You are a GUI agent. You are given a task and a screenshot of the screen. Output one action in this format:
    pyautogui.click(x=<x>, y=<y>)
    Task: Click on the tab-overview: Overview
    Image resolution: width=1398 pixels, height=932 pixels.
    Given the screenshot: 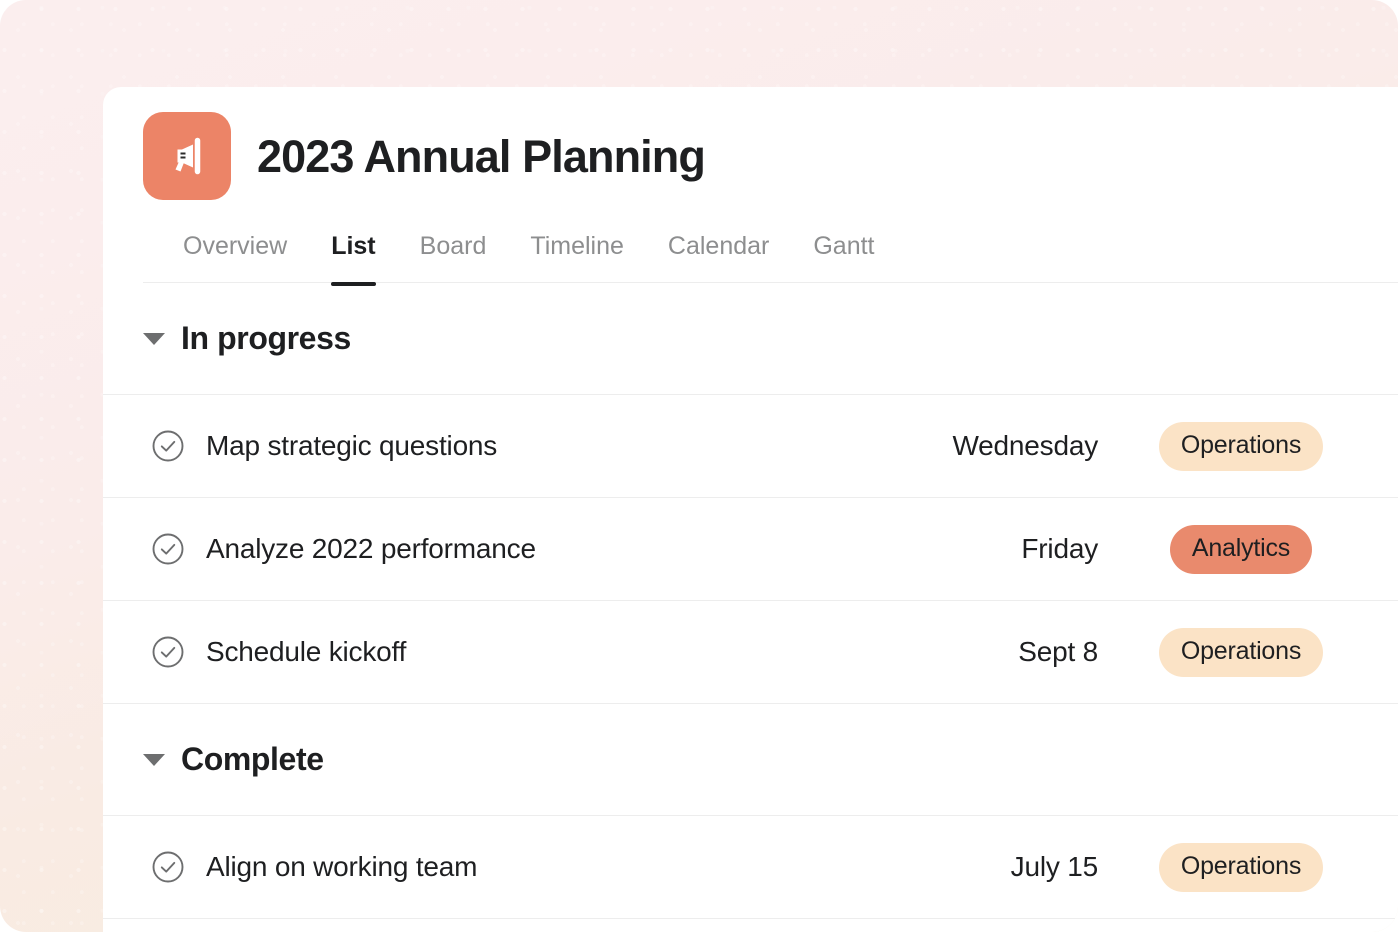 What is the action you would take?
    pyautogui.click(x=235, y=257)
    